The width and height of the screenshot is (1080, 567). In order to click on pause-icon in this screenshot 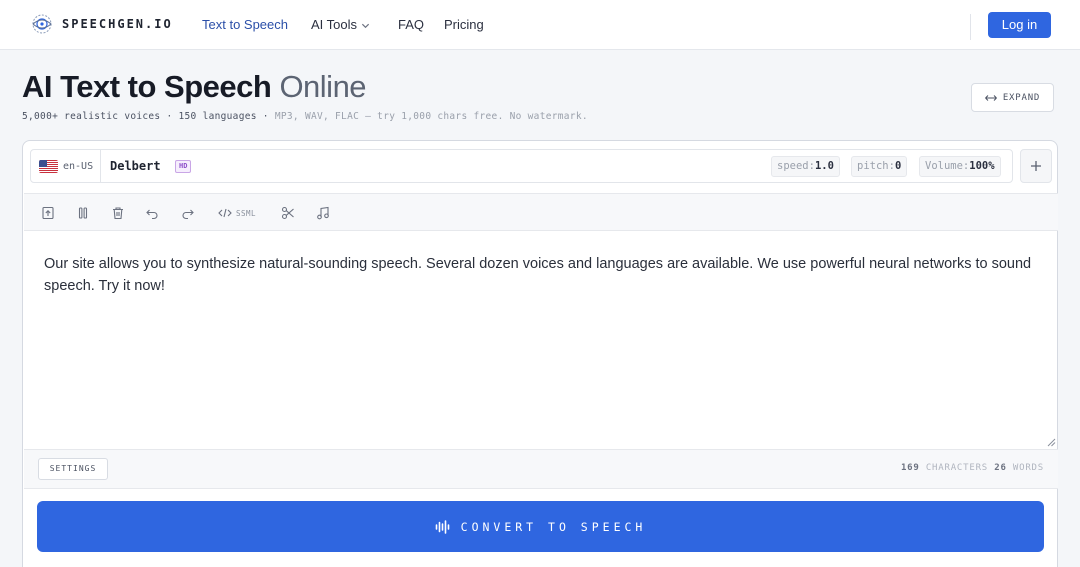, I will do `click(83, 213)`.